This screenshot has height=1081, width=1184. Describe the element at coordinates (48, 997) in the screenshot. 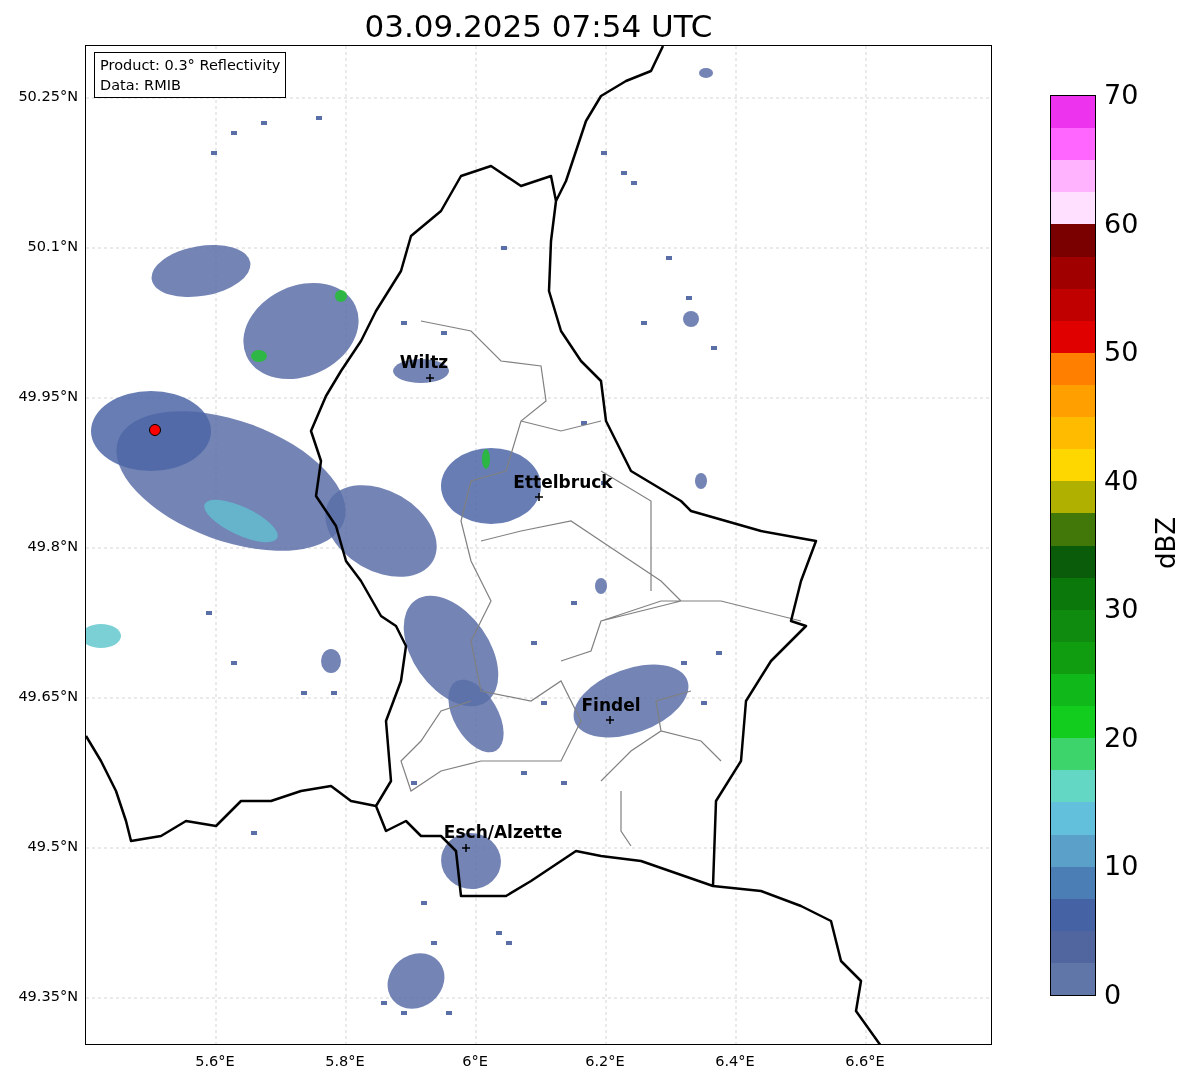

I see `axis-label: 49.35°N` at that location.